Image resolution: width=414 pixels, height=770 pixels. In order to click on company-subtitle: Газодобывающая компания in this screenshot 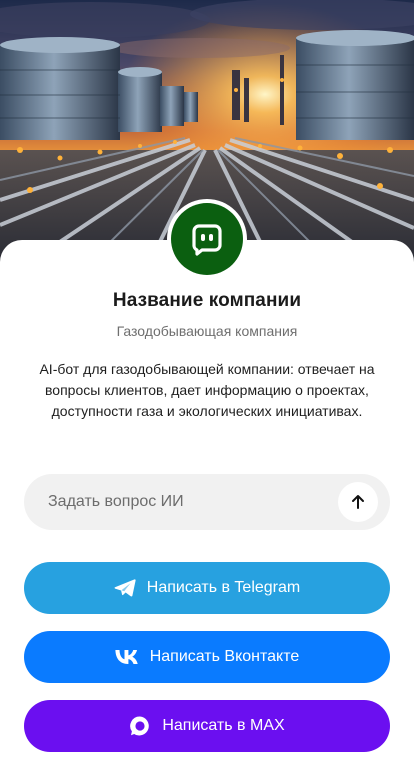, I will do `click(207, 331)`.